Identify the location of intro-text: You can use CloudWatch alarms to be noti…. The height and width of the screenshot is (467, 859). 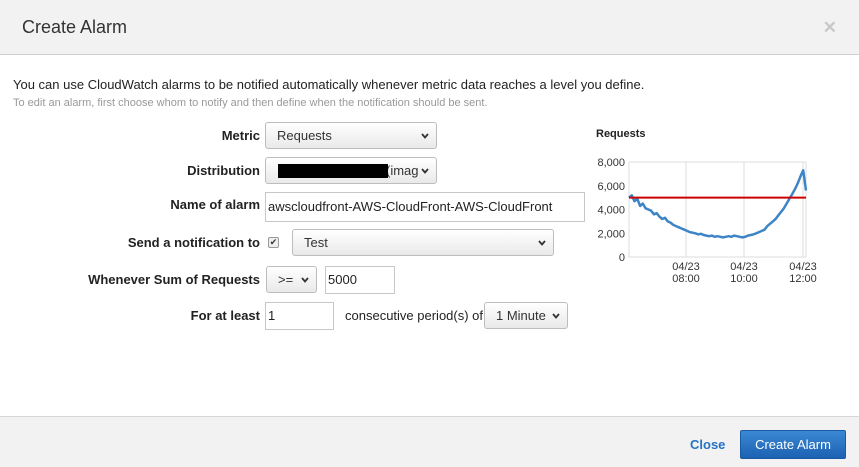
(329, 84).